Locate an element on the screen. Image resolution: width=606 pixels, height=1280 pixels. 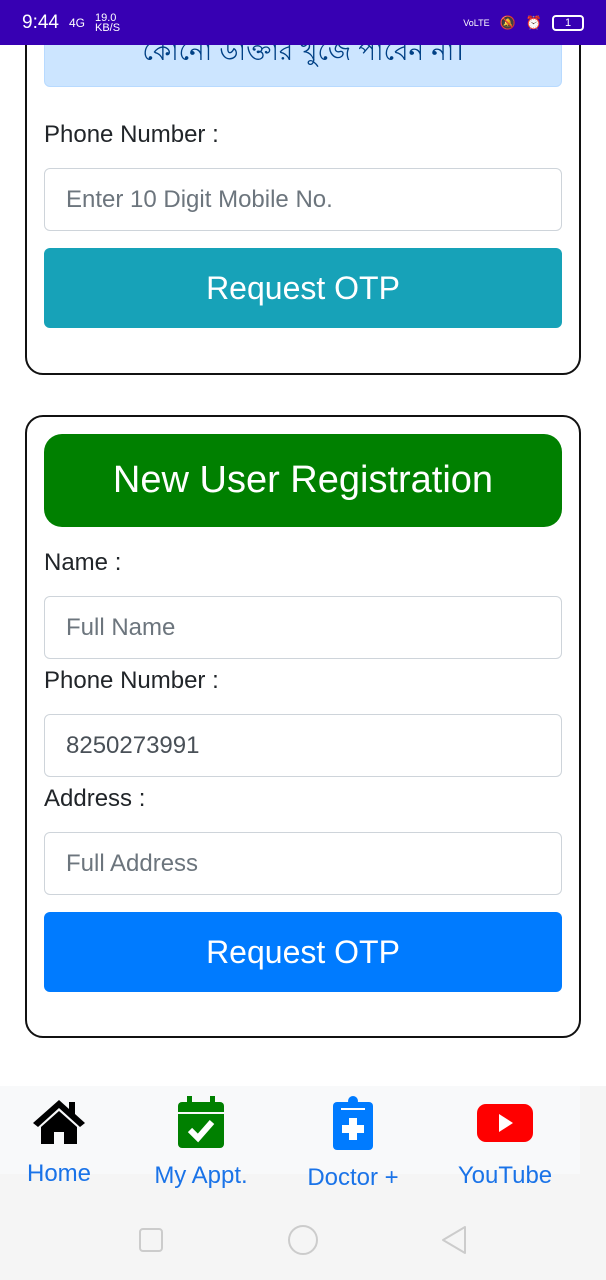
calendar-check-icon is located at coordinates (201, 1122).